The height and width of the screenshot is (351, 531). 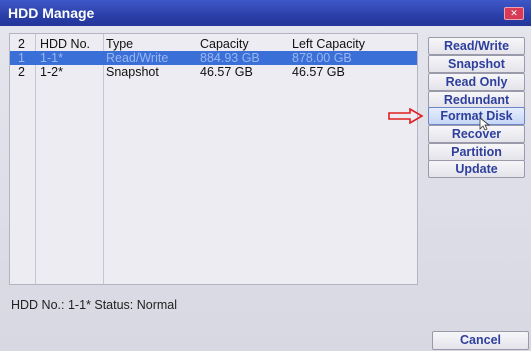 I want to click on window-title: HDD Manage, so click(x=51, y=13).